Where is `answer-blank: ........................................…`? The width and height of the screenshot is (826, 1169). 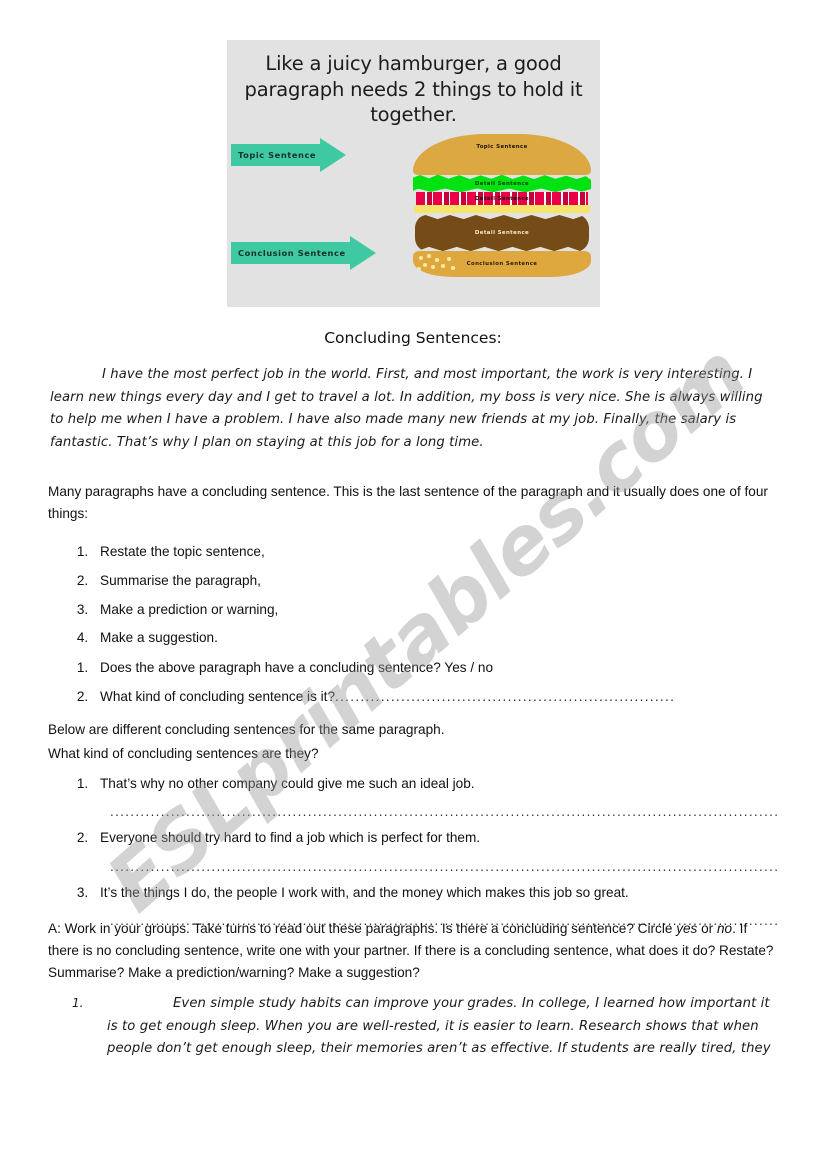 answer-blank: ........................................… is located at coordinates (505, 696).